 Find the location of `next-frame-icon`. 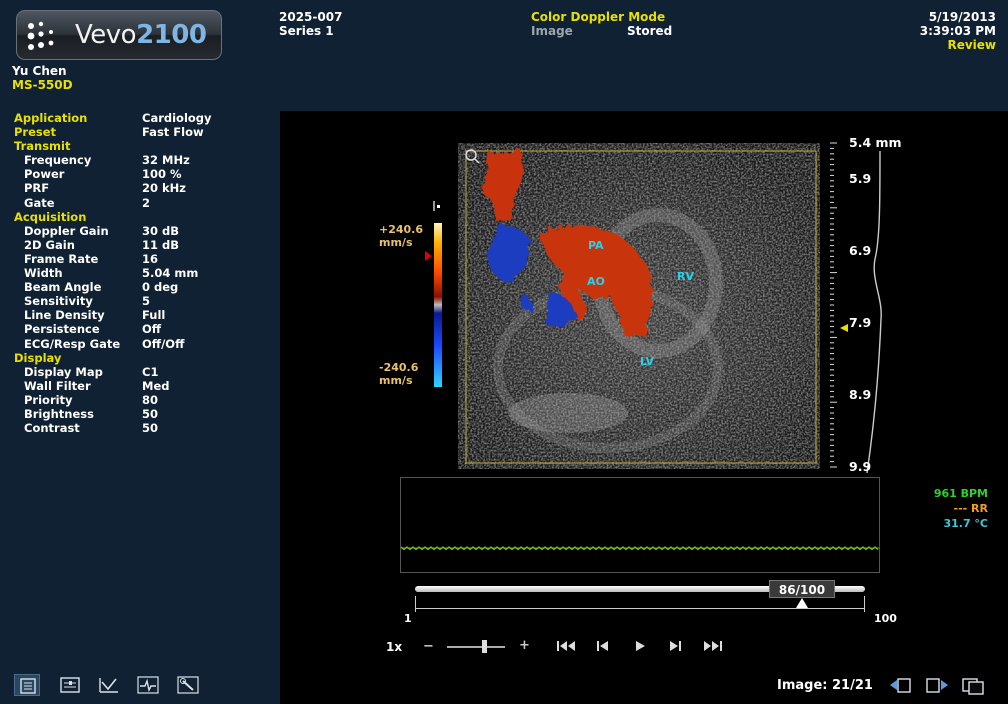

next-frame-icon is located at coordinates (675, 646).